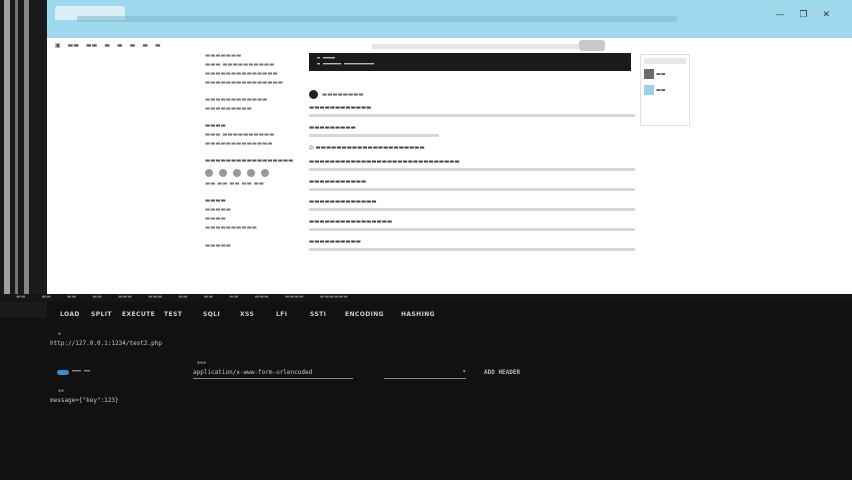 Image resolution: width=852 pixels, height=480 pixels. I want to click on desktop-left-gutter, so click(23, 159).